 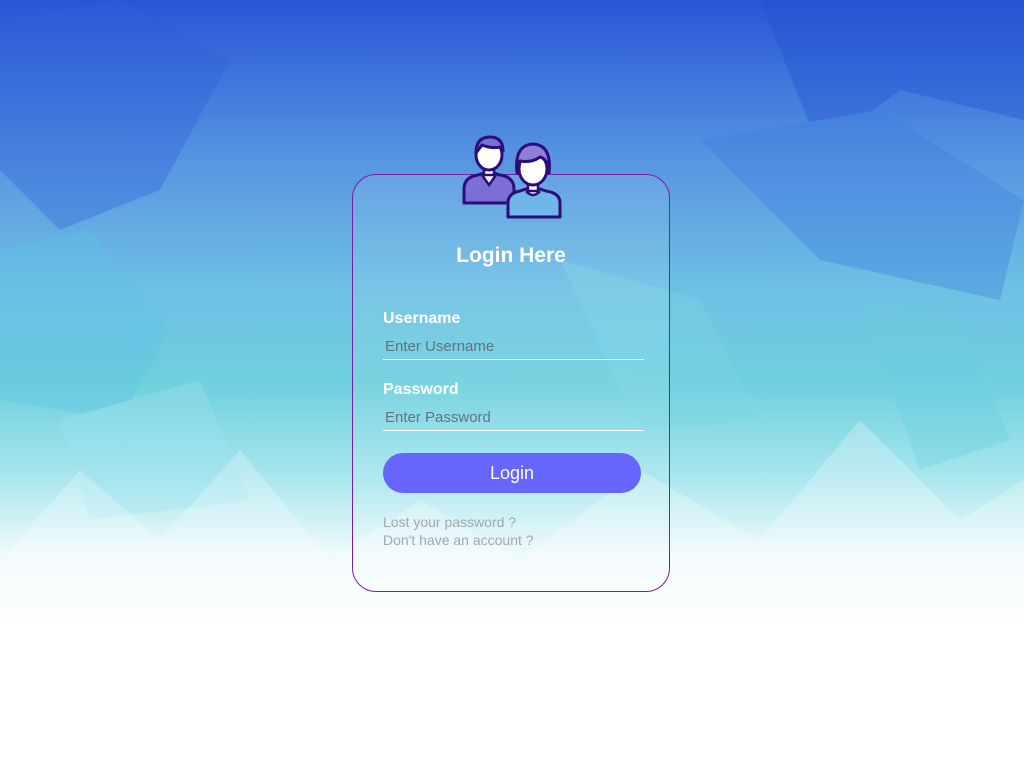 What do you see at coordinates (422, 318) in the screenshot?
I see `username-label: Username` at bounding box center [422, 318].